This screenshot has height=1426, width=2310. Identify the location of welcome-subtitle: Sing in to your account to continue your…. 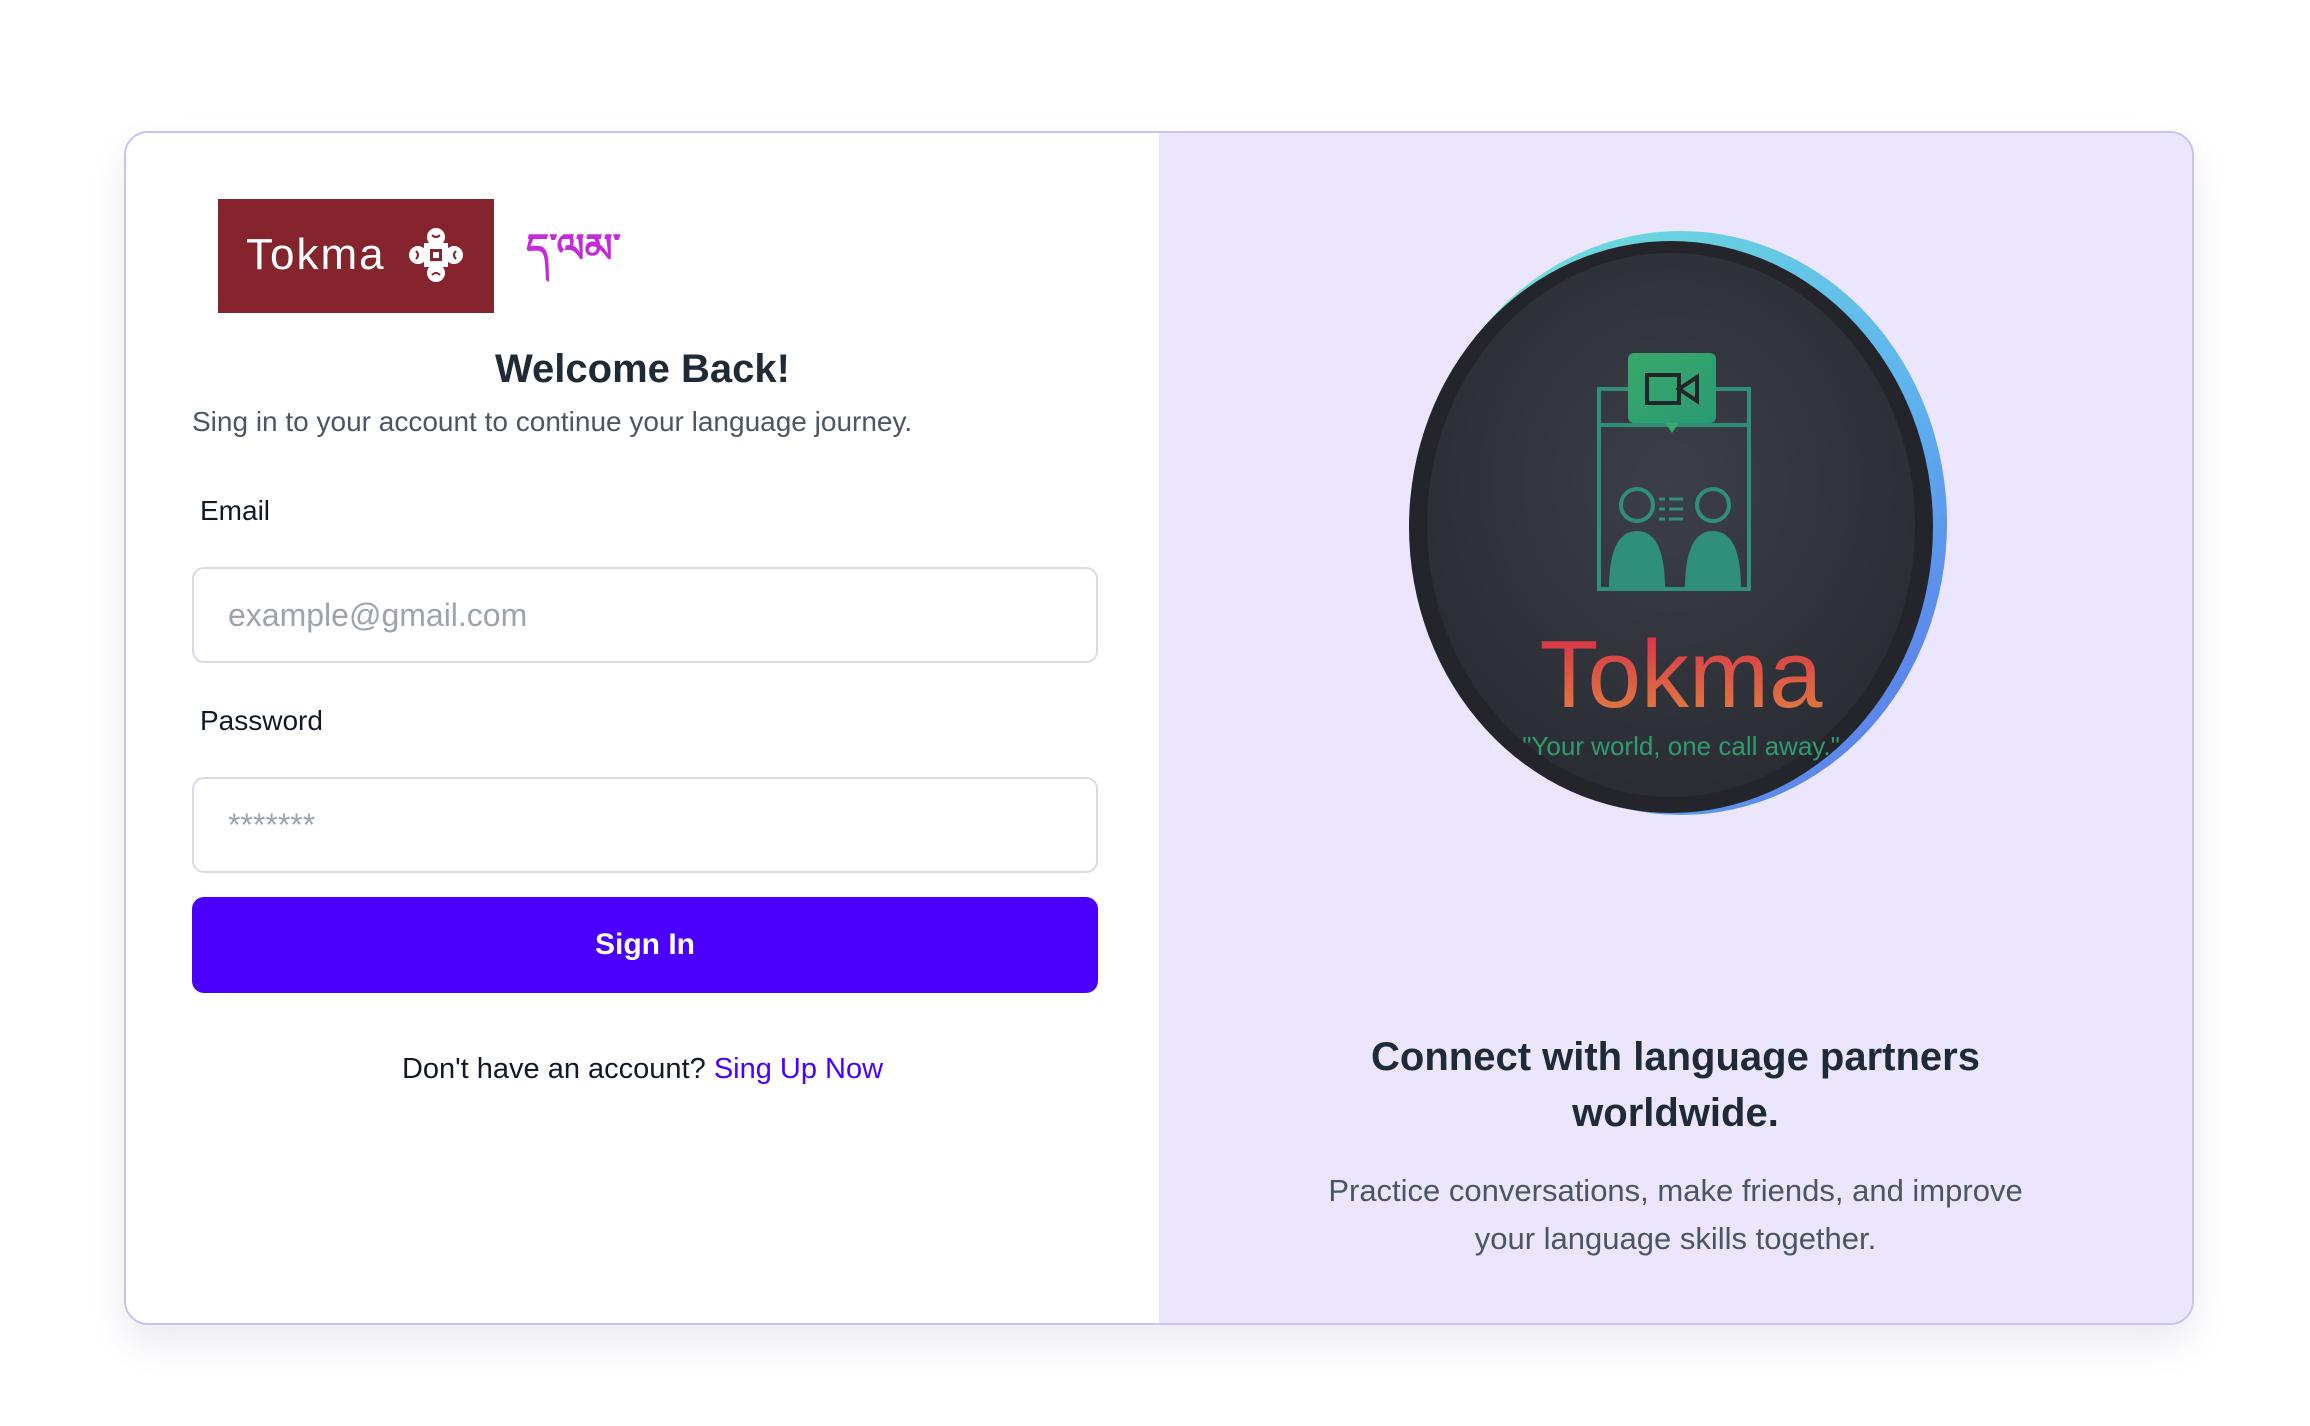
(552, 421).